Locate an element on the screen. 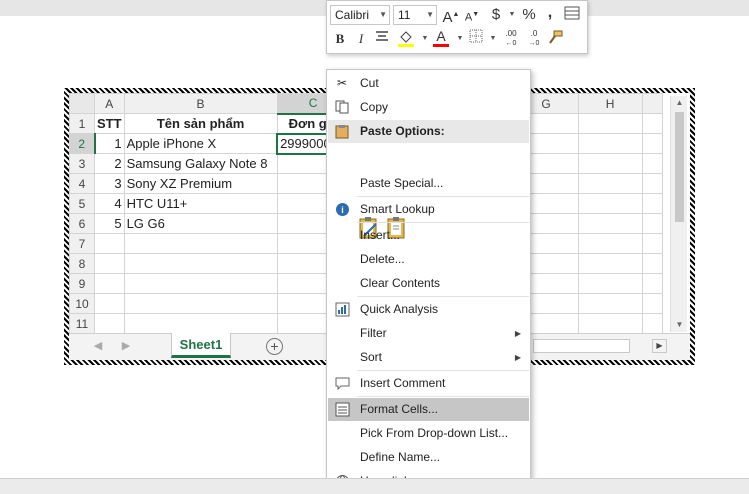  scroll-right-icon: ▶ is located at coordinates (659, 346).